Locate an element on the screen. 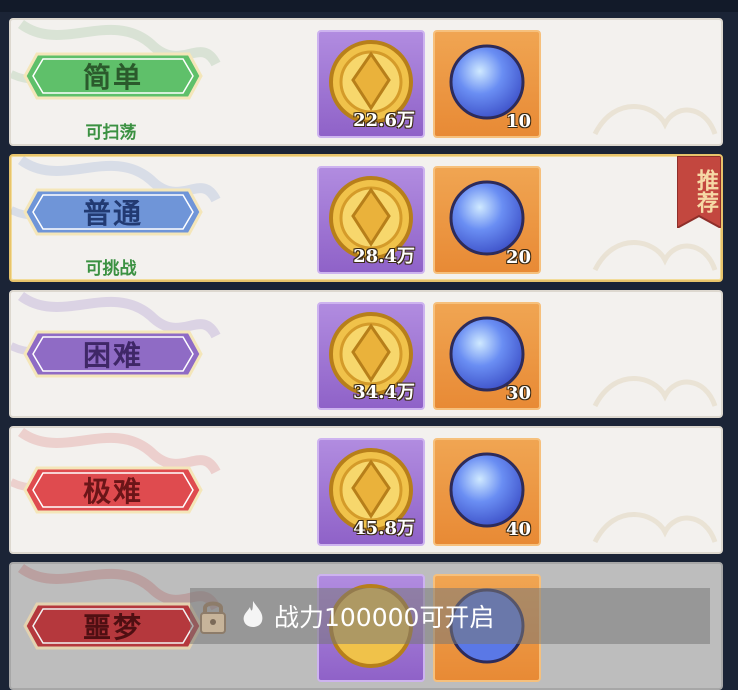  difficulty-status: 可扫荡 is located at coordinates (111, 133).